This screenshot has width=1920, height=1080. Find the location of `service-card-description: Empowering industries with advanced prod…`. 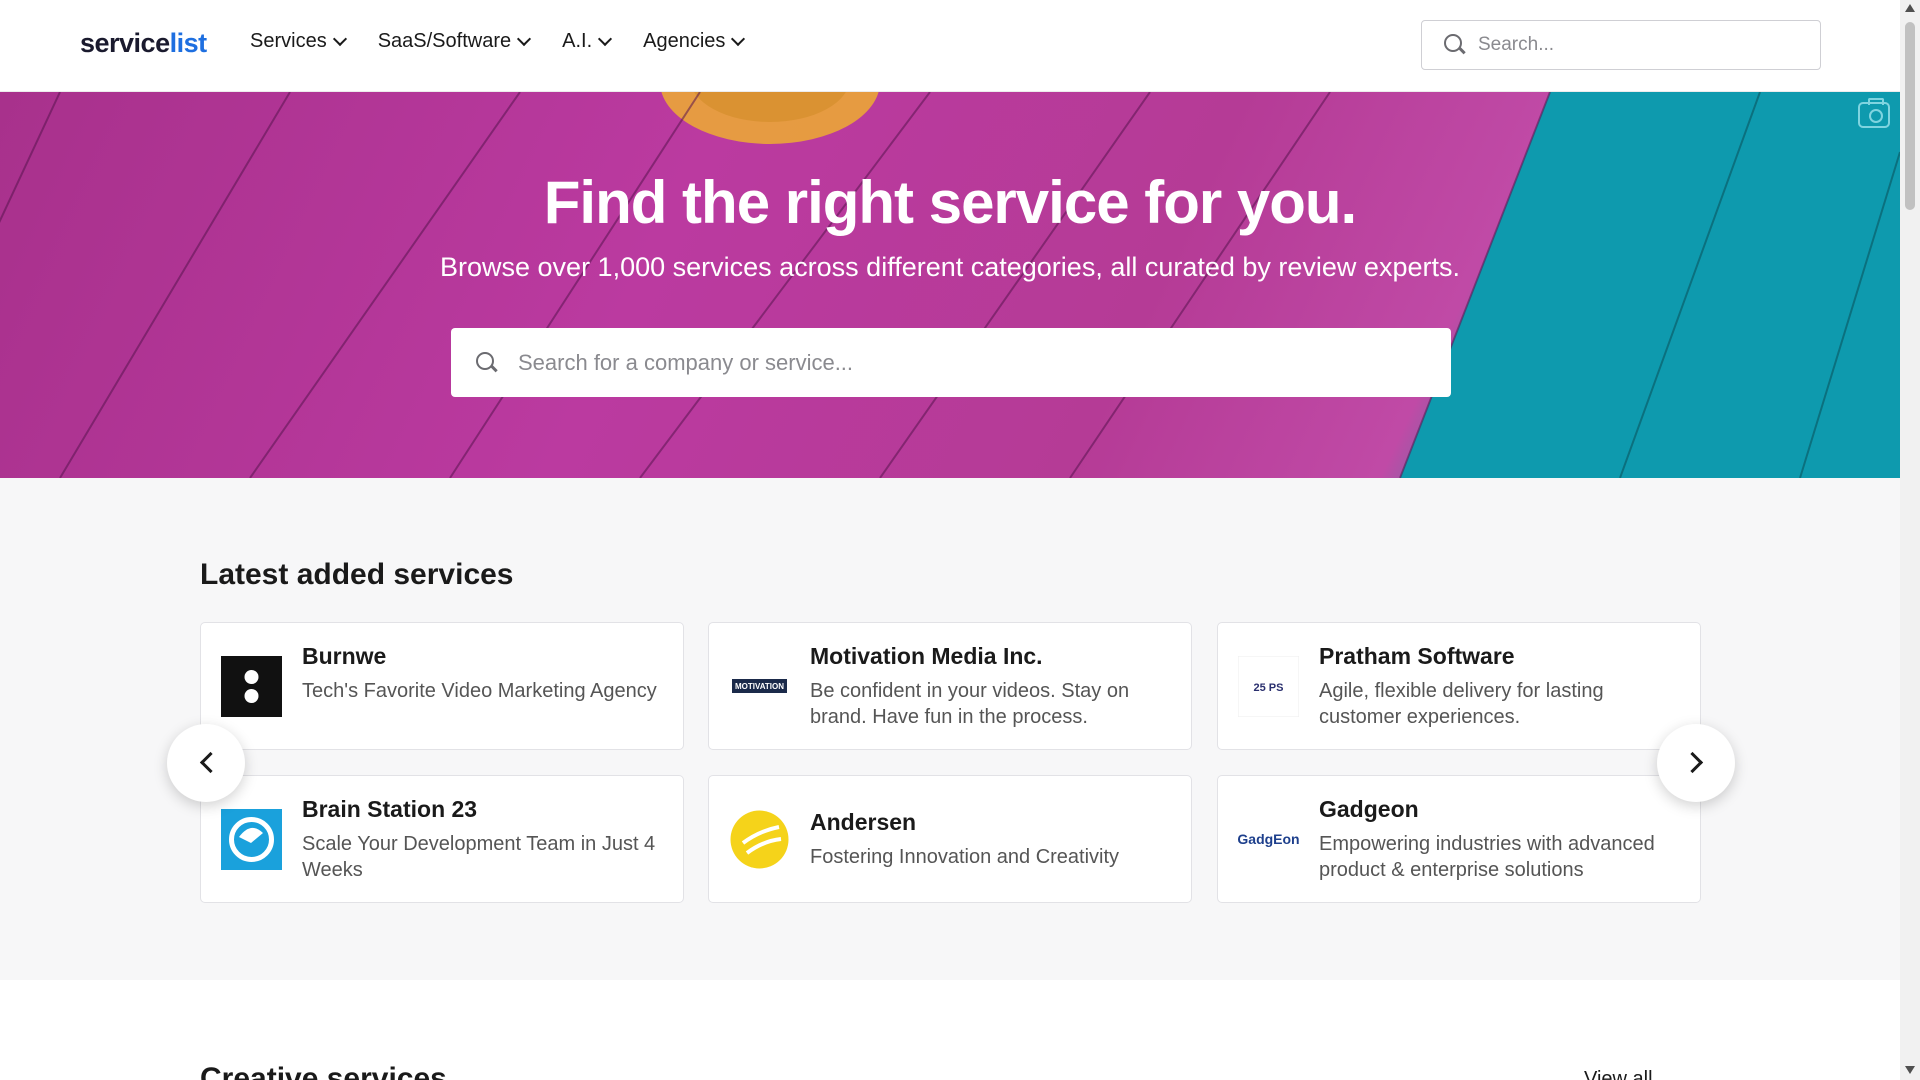

service-card-description: Empowering industries with advanced prod… is located at coordinates (1487, 857).